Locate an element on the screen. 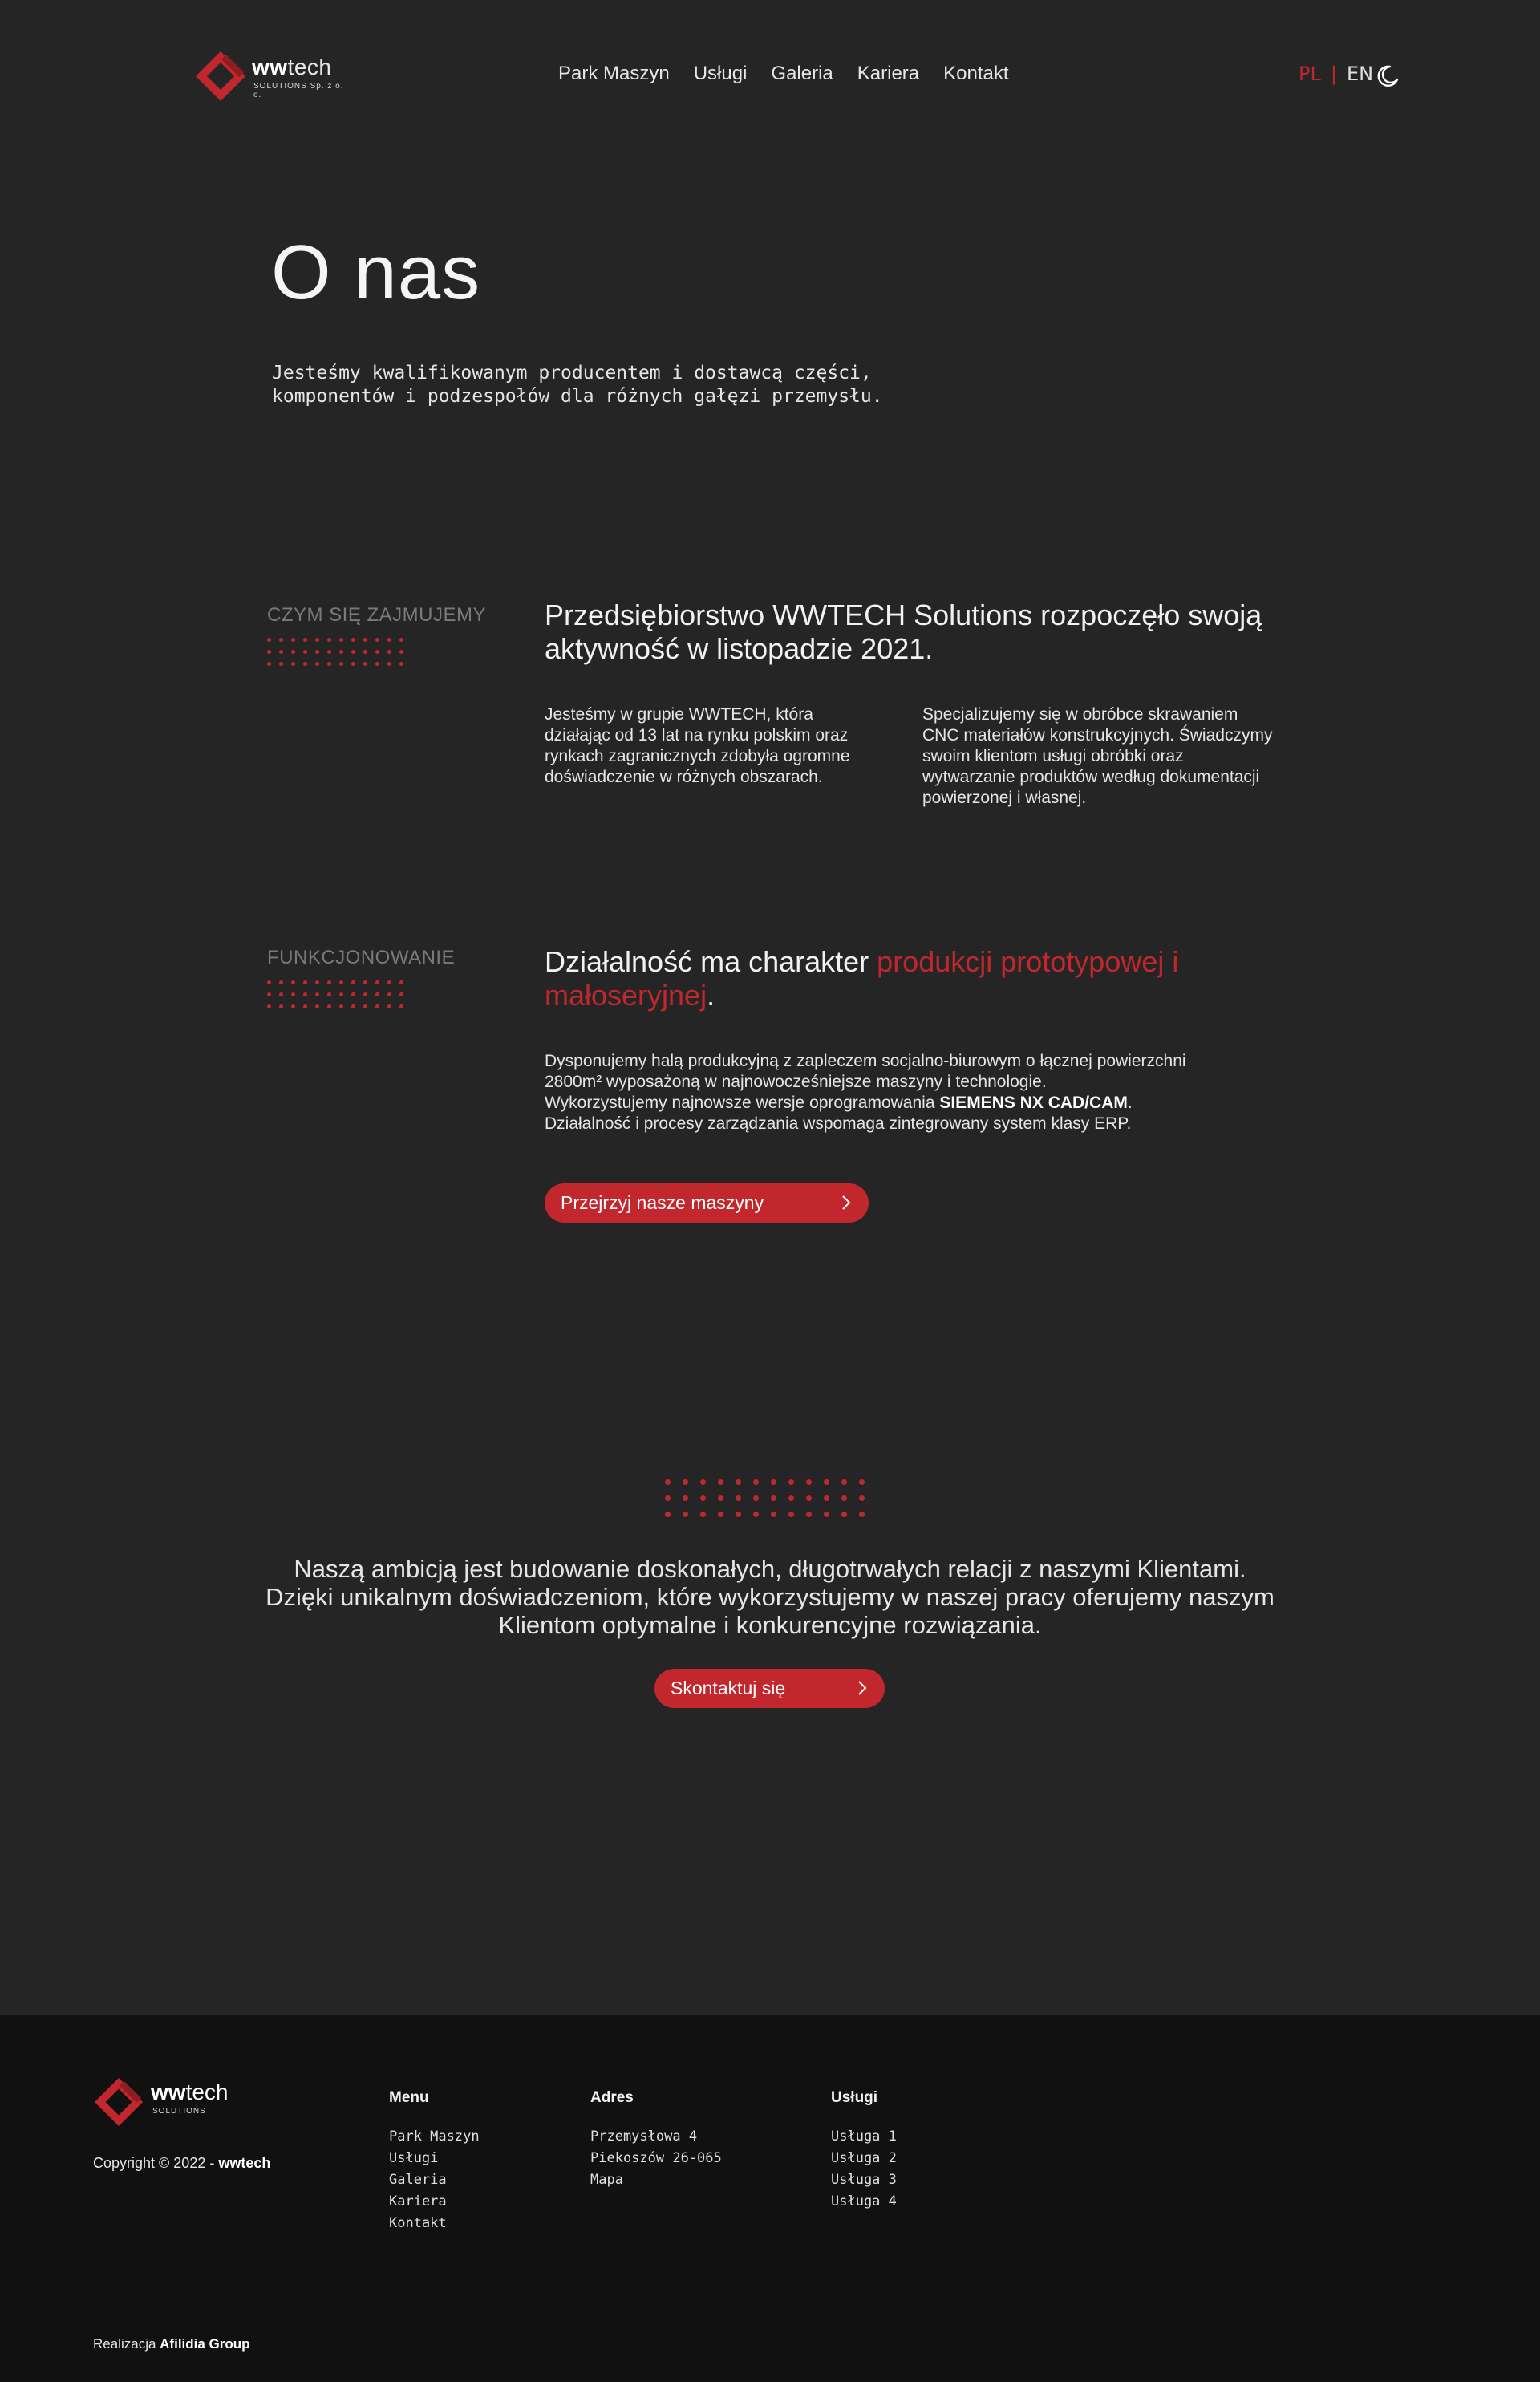  footer-menu-item: Galeria is located at coordinates (434, 2180).